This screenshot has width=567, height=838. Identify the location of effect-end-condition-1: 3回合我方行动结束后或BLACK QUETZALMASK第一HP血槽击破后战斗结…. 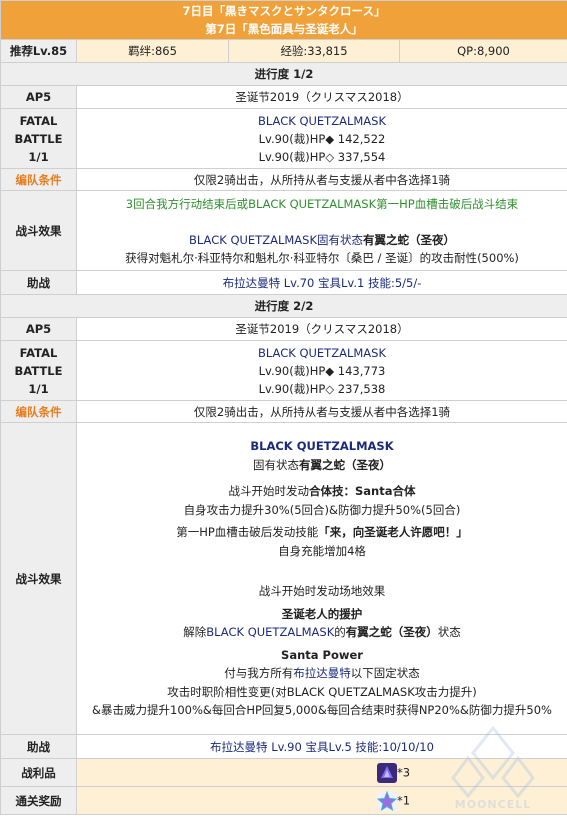
(322, 203).